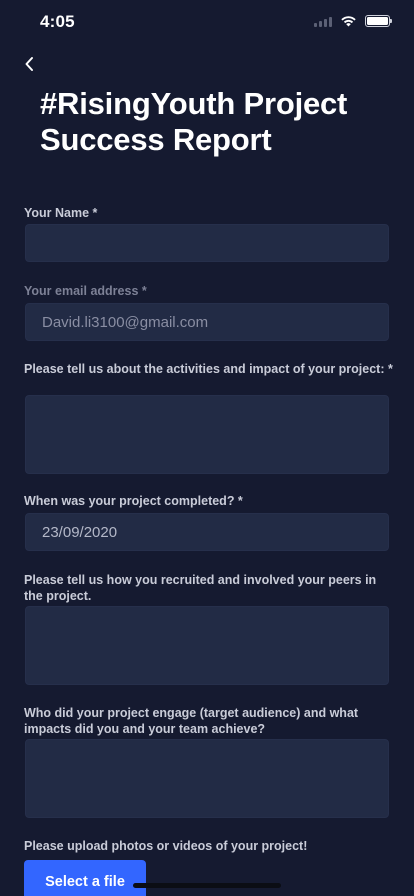 This screenshot has width=414, height=896. I want to click on back-button, so click(29, 64).